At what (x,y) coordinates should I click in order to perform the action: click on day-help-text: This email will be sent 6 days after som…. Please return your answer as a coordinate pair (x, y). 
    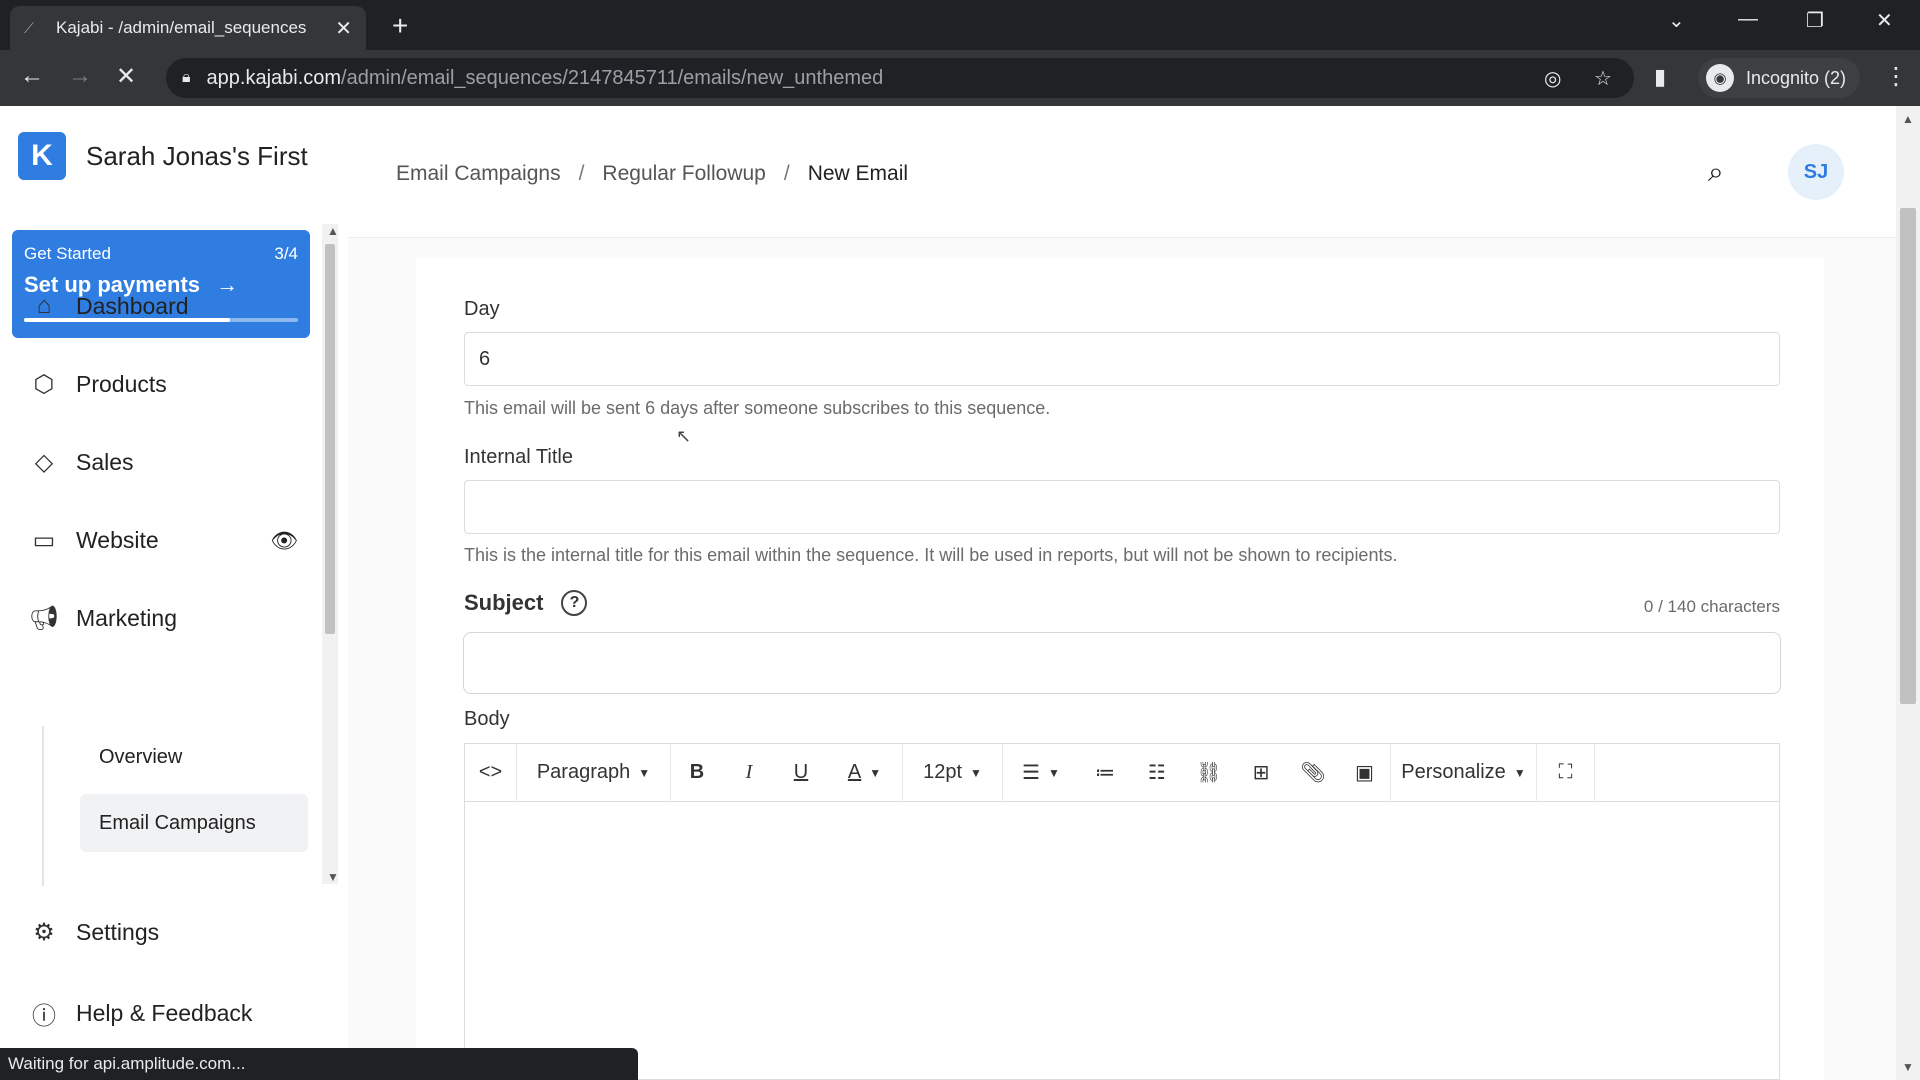
    Looking at the image, I should click on (757, 408).